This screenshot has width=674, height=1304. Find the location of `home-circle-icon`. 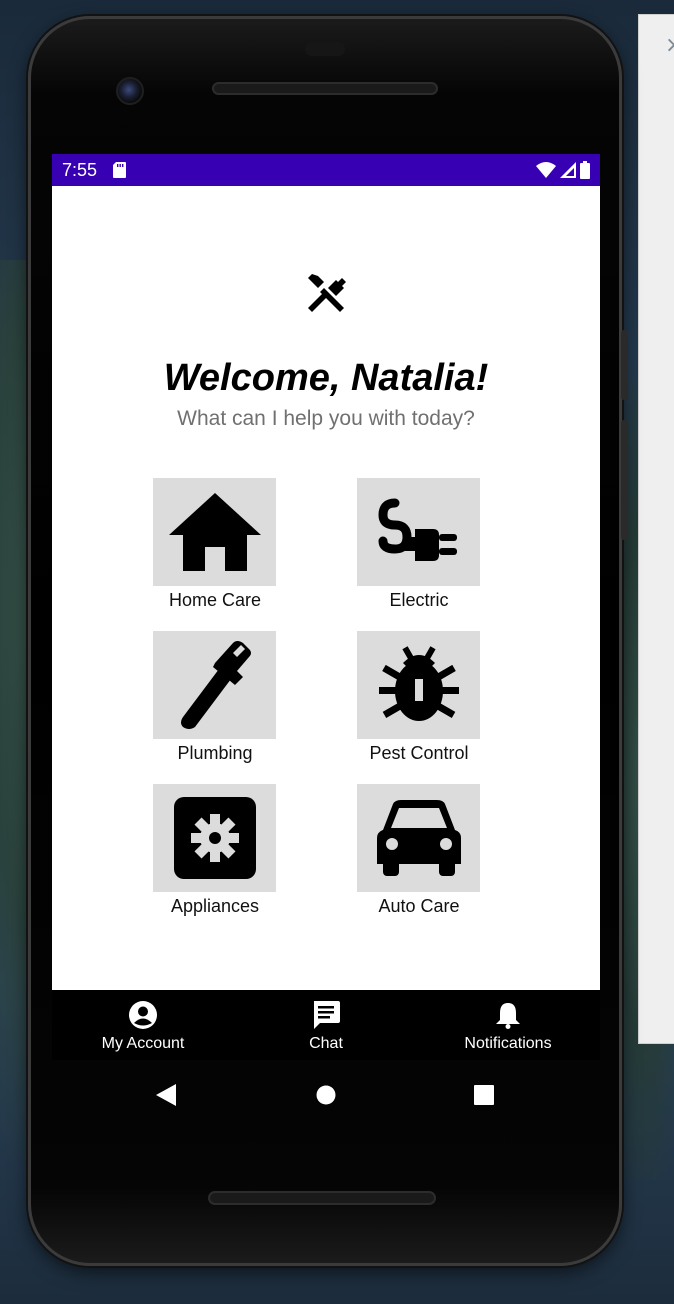

home-circle-icon is located at coordinates (326, 1095).